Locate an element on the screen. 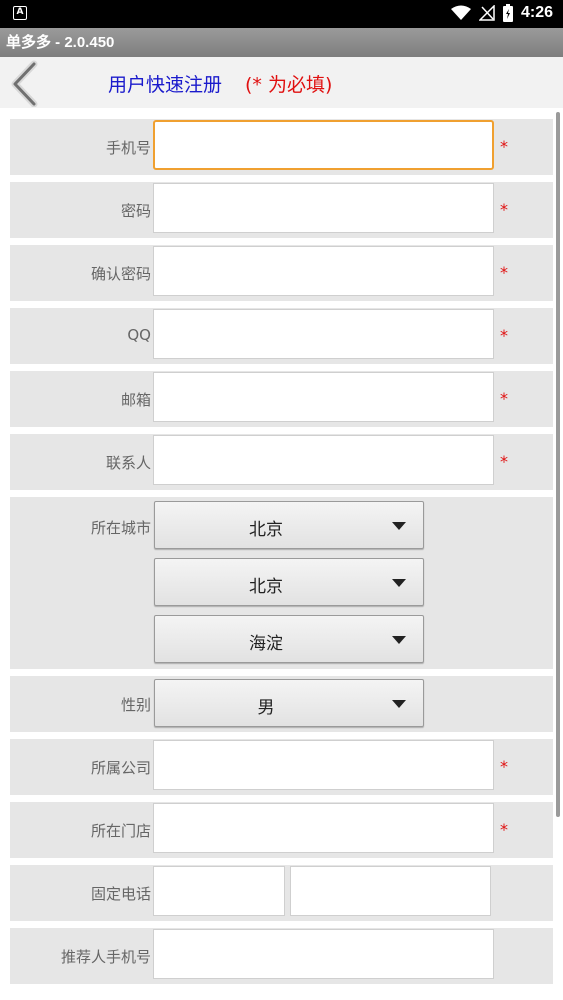  gender-select: 男 is located at coordinates (289, 703).